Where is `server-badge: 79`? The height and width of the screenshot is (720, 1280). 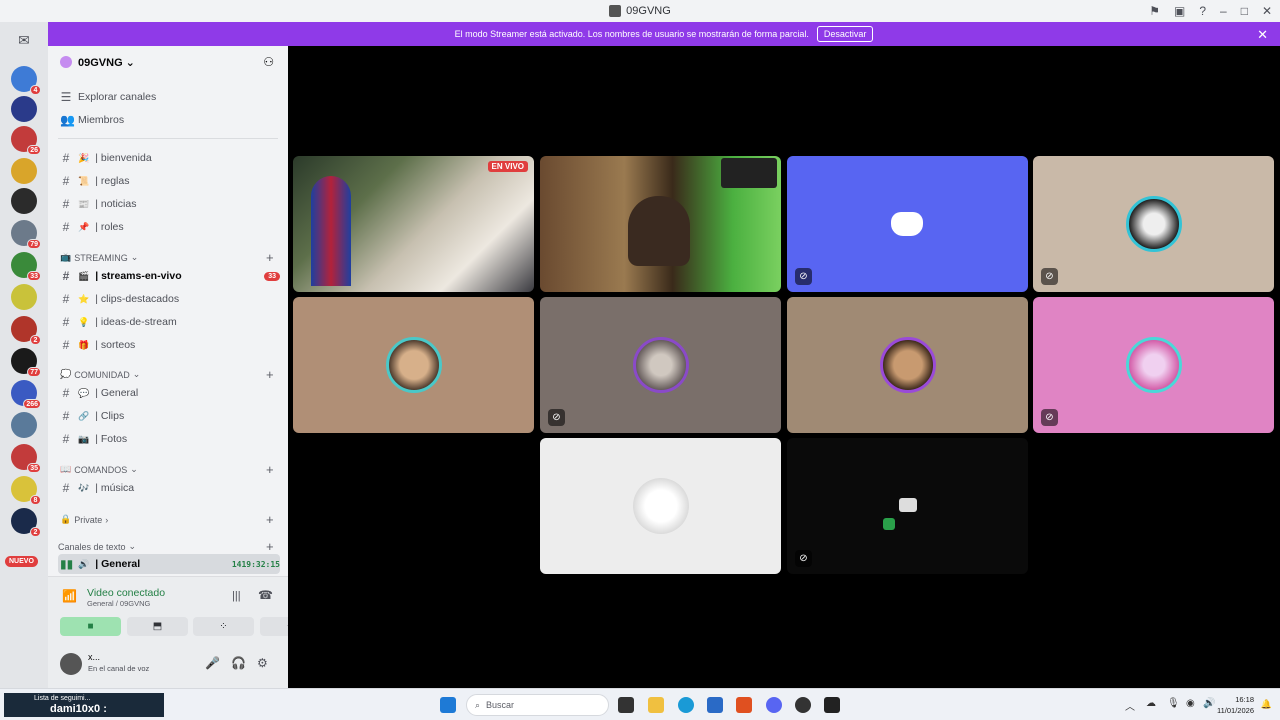 server-badge: 79 is located at coordinates (34, 244).